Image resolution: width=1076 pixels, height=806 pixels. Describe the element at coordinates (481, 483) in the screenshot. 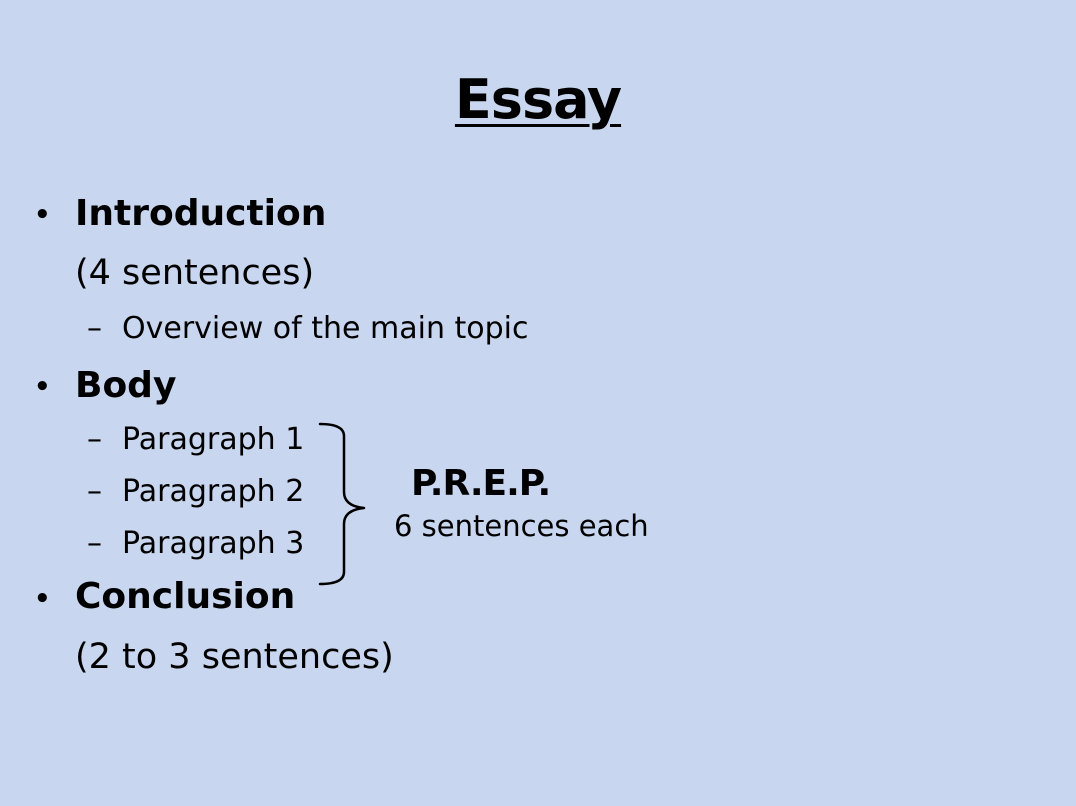

I see `prep-label: P.R.E.P.` at that location.